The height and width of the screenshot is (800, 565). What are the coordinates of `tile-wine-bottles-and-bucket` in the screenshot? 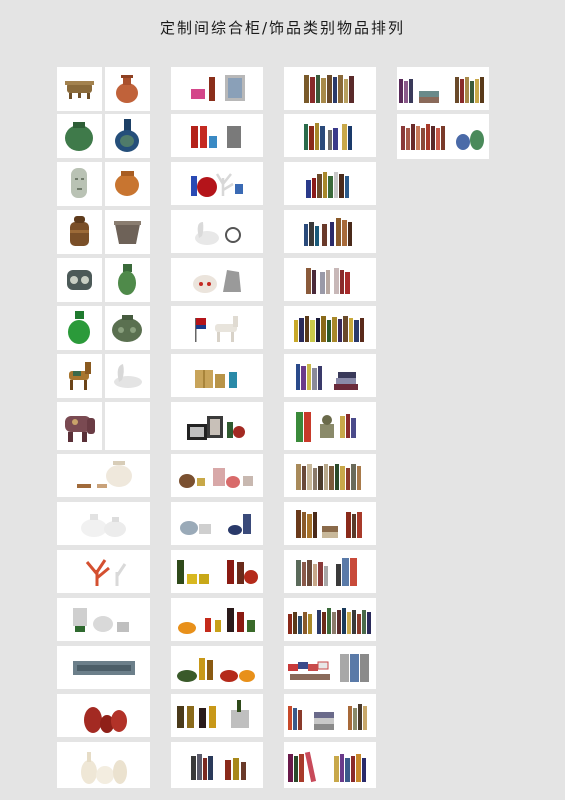 It's located at (217, 715).